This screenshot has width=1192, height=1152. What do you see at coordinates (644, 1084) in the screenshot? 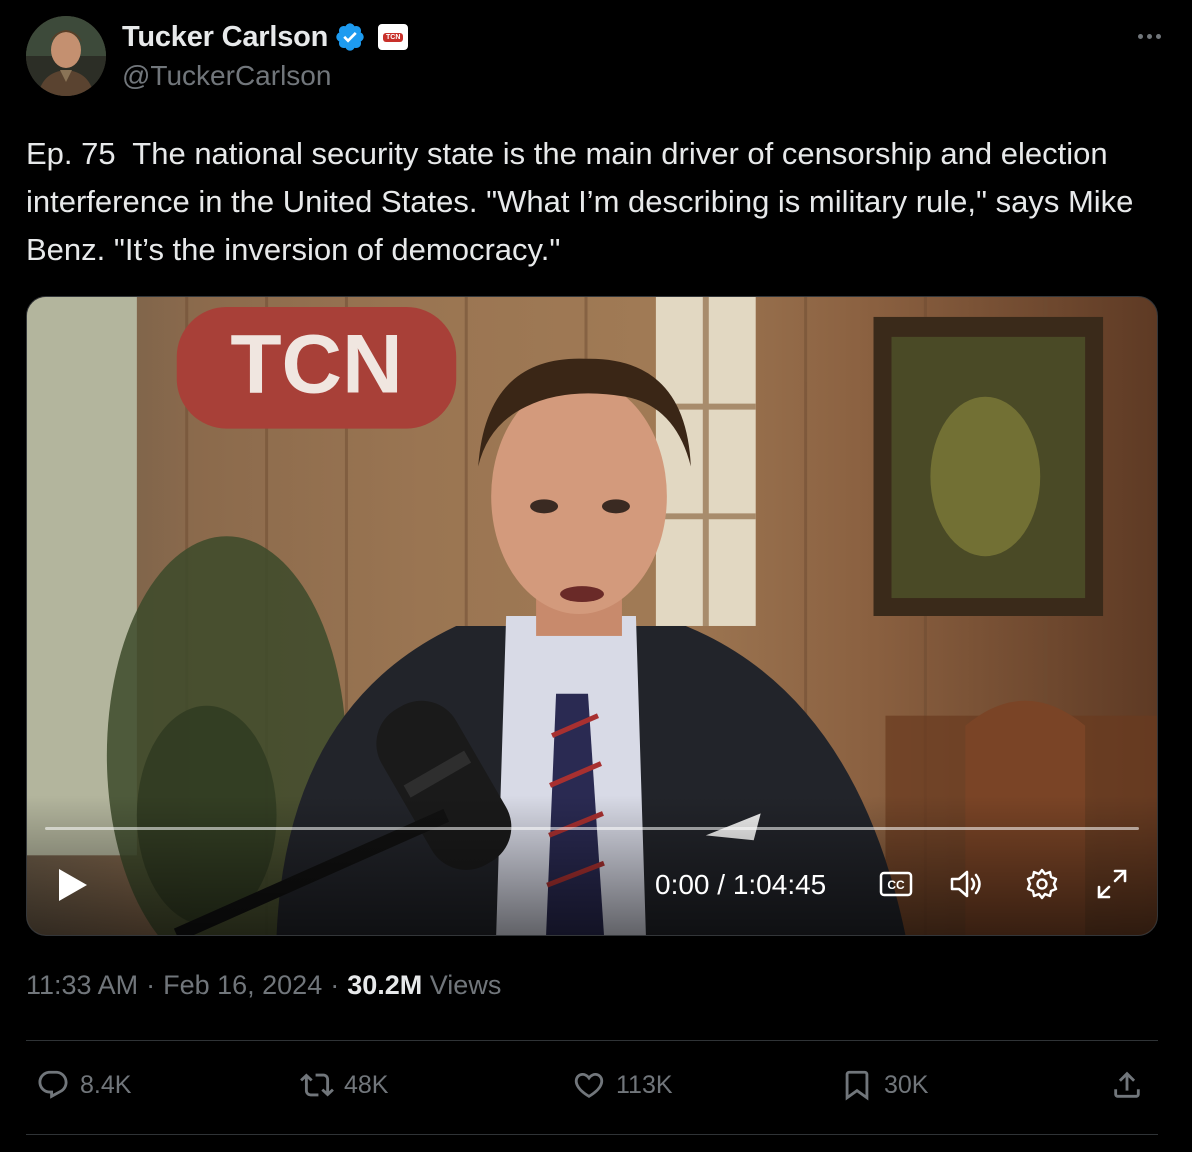
I see `like-count: 113K` at bounding box center [644, 1084].